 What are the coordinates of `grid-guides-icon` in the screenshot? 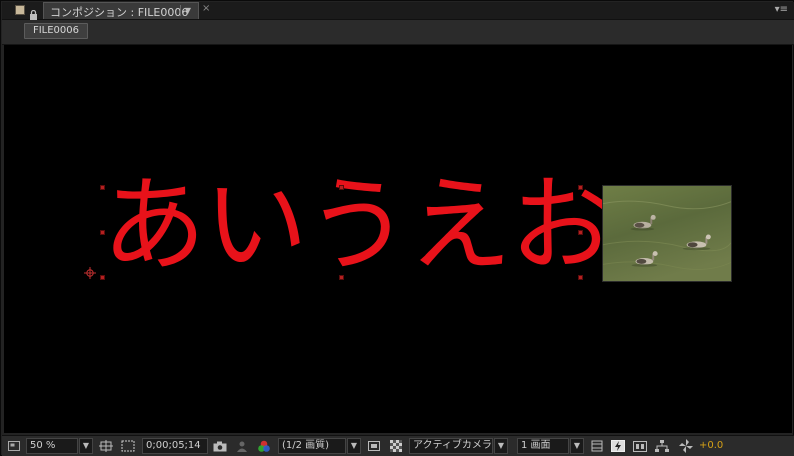 It's located at (106, 446).